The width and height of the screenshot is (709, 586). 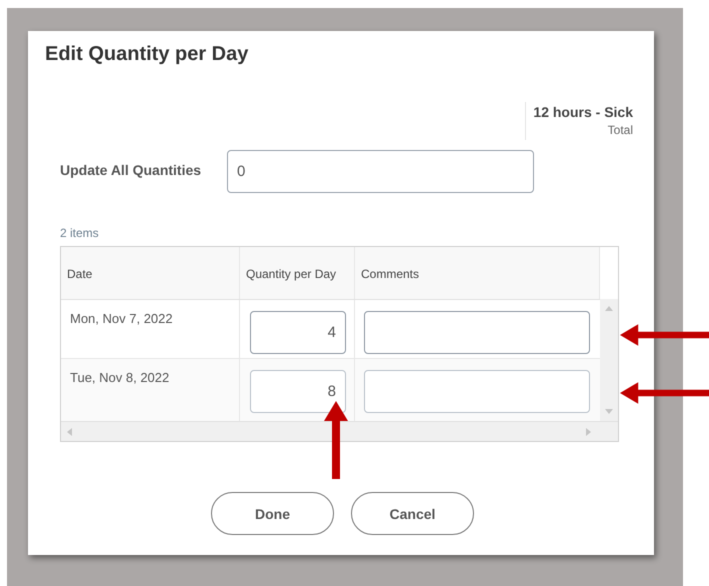 What do you see at coordinates (297, 273) in the screenshot?
I see `column-header: Quantity per Day` at bounding box center [297, 273].